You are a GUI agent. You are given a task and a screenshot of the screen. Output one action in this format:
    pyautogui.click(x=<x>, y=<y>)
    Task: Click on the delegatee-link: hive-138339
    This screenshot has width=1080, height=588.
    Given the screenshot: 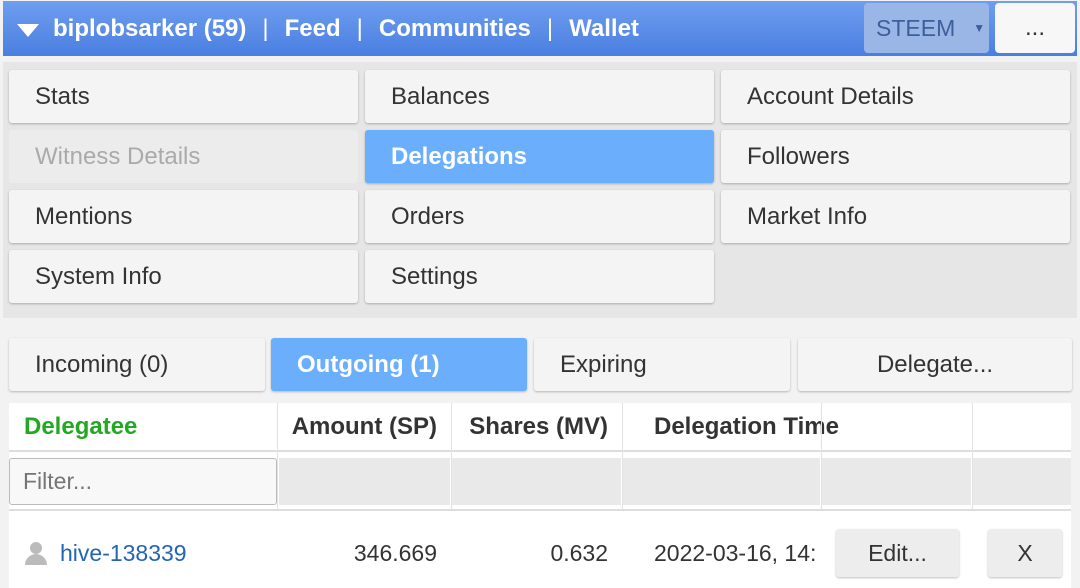 What is the action you would take?
    pyautogui.click(x=123, y=553)
    